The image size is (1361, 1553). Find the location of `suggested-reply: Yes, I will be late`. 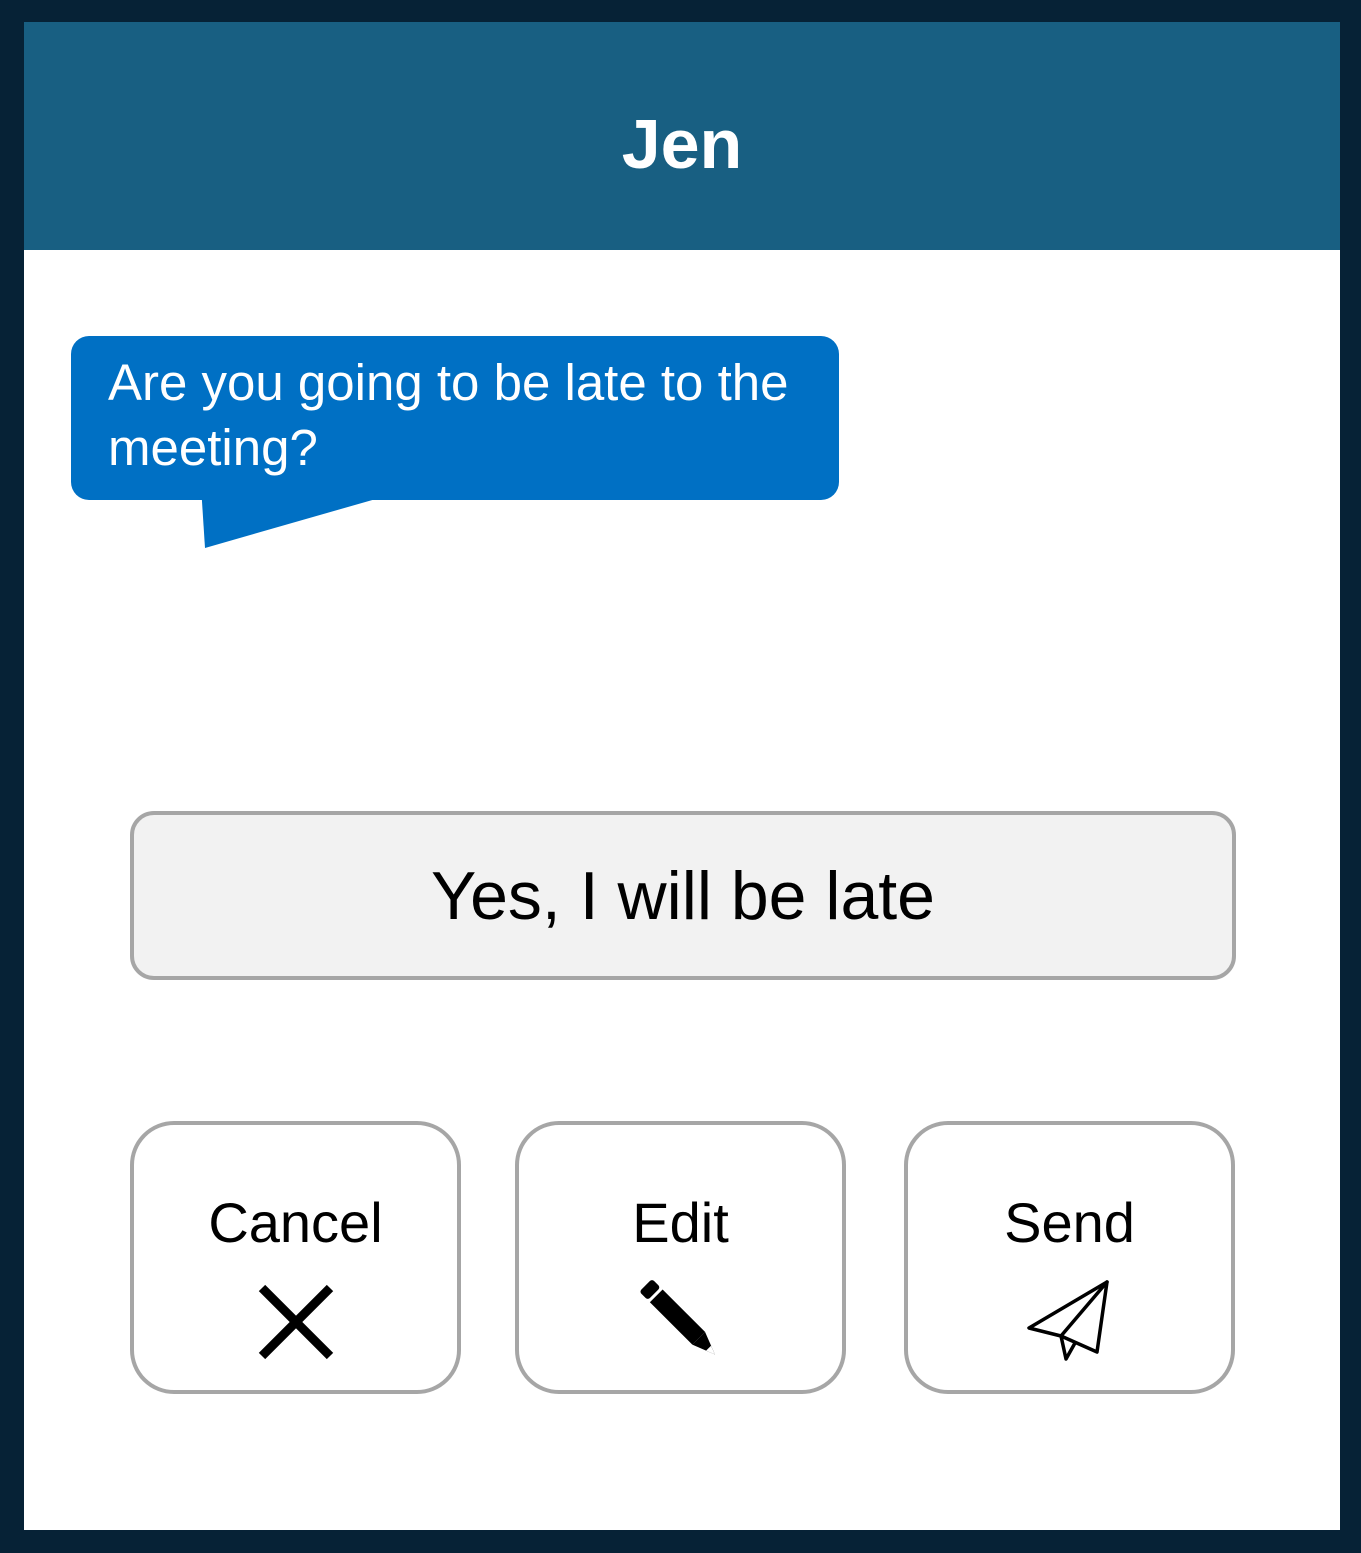

suggested-reply: Yes, I will be late is located at coordinates (683, 895).